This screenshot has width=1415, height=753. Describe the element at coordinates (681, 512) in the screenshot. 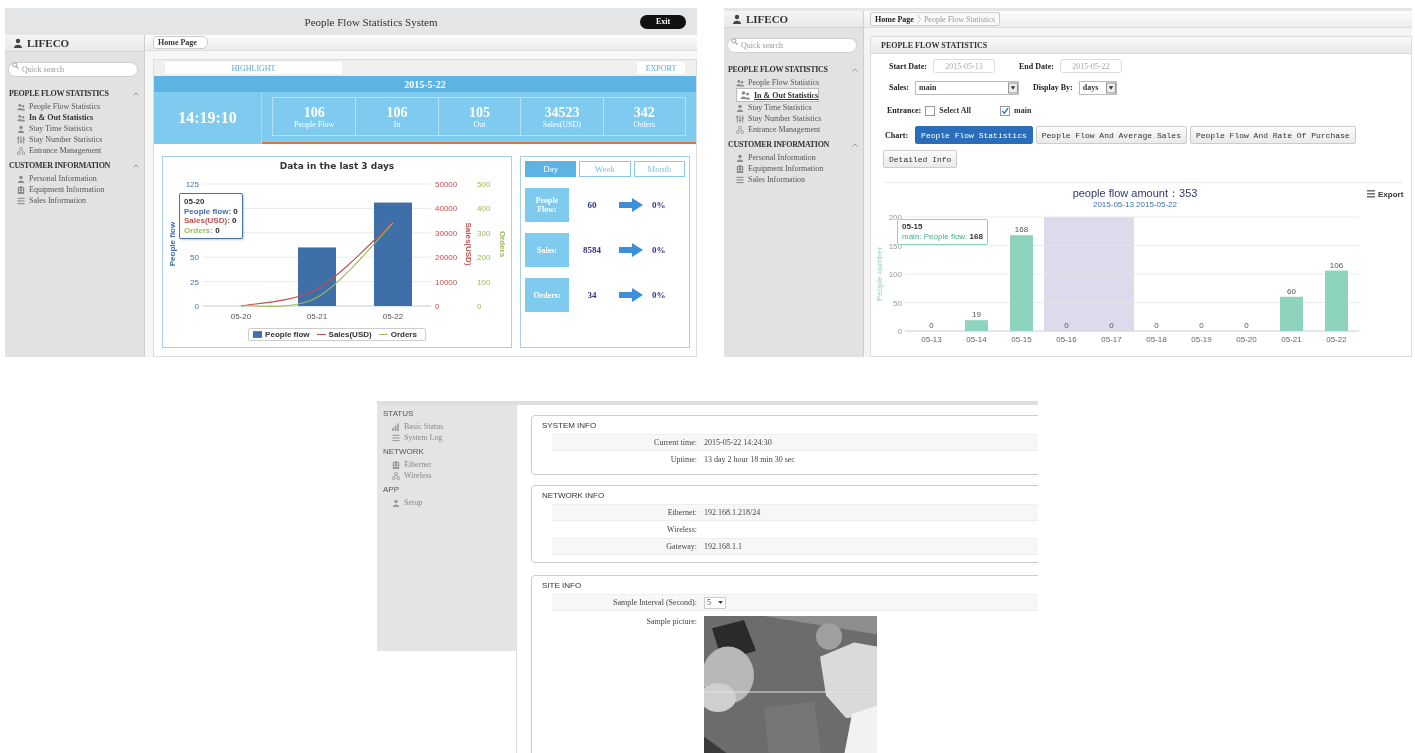

I see `field-label: Ethernet:` at that location.